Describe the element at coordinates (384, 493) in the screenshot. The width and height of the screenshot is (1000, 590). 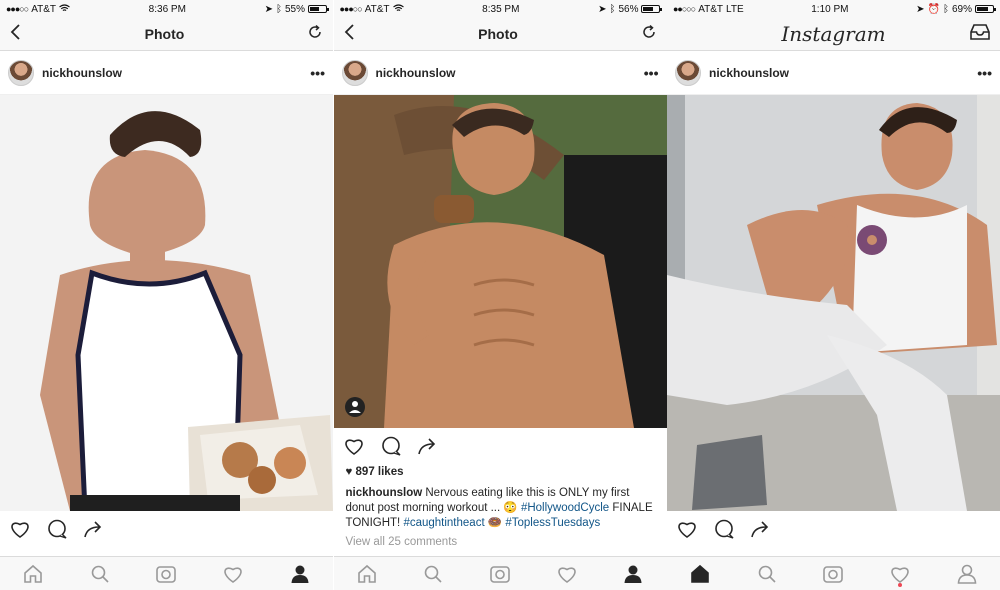
I see `caption-username: nickhounslow` at that location.